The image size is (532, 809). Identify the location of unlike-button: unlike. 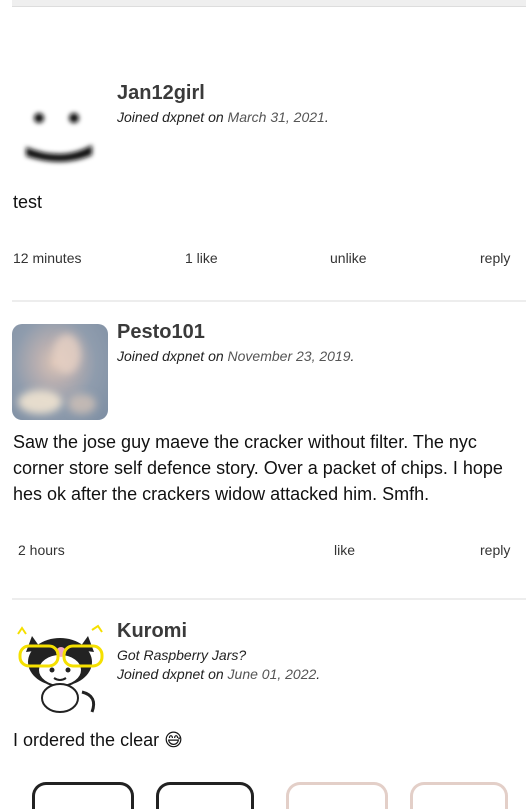
(348, 258).